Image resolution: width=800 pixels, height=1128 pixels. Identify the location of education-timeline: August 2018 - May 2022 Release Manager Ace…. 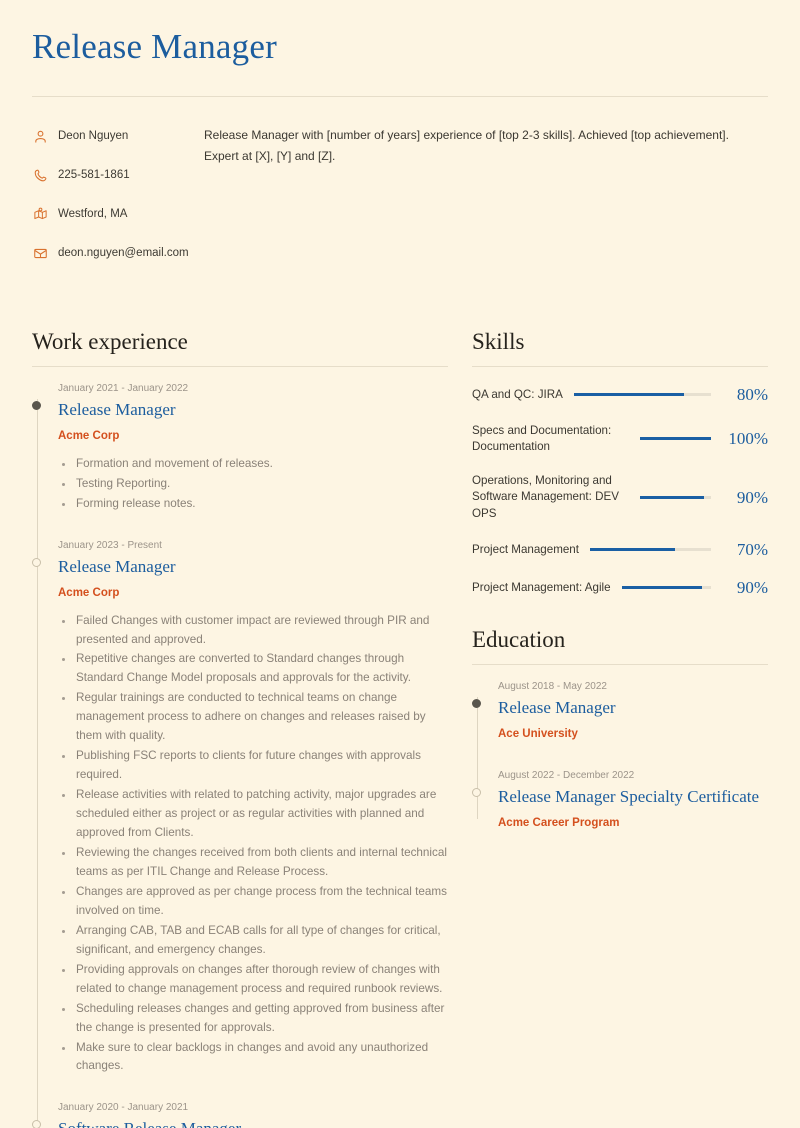
(620, 749).